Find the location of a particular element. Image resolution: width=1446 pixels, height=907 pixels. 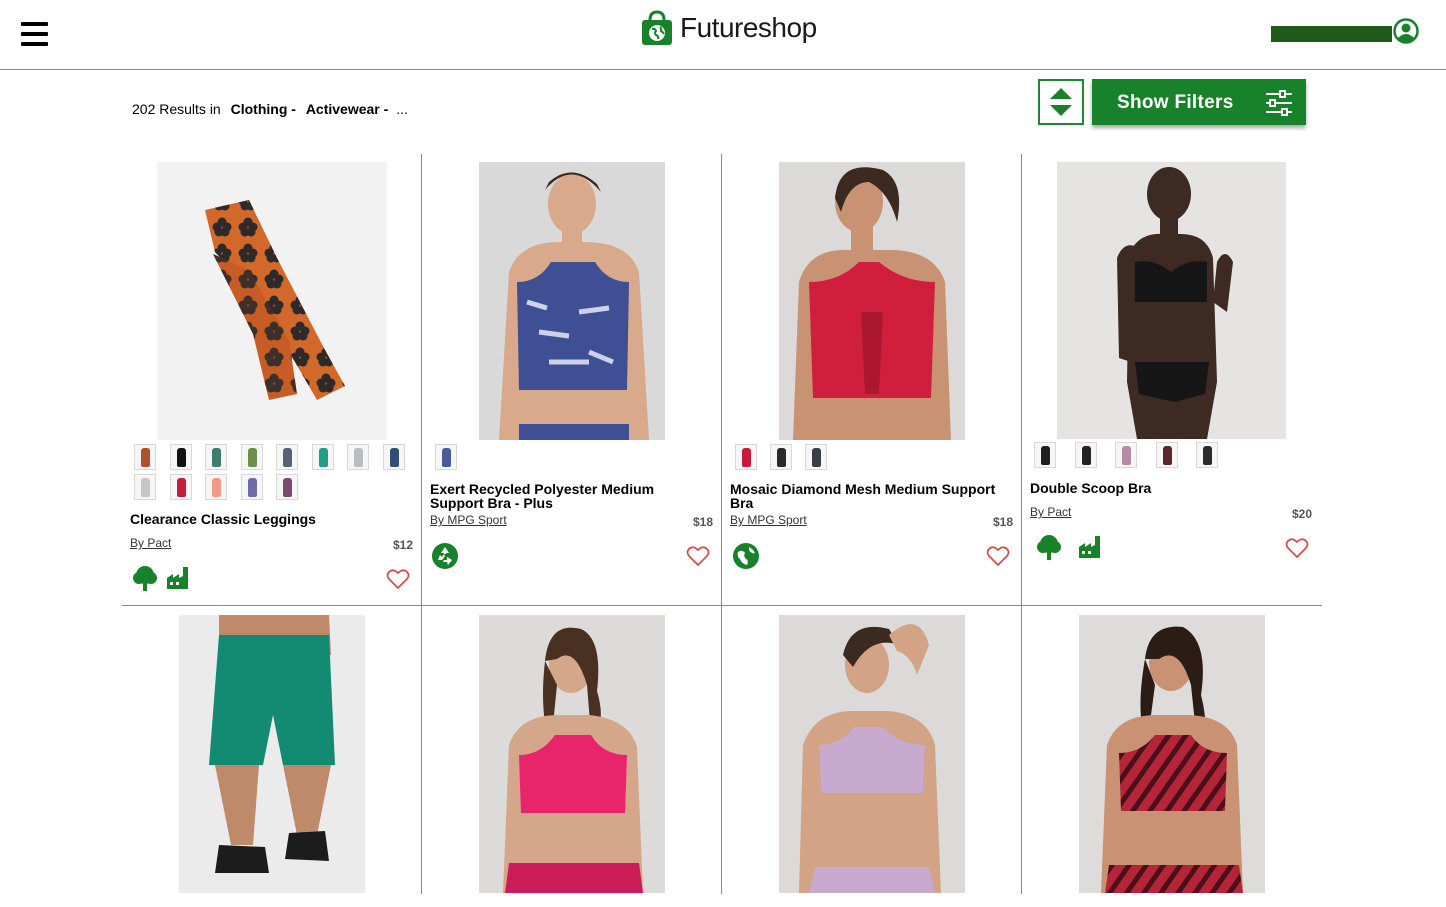

show-filters-label: Show Filters is located at coordinates (1175, 102).